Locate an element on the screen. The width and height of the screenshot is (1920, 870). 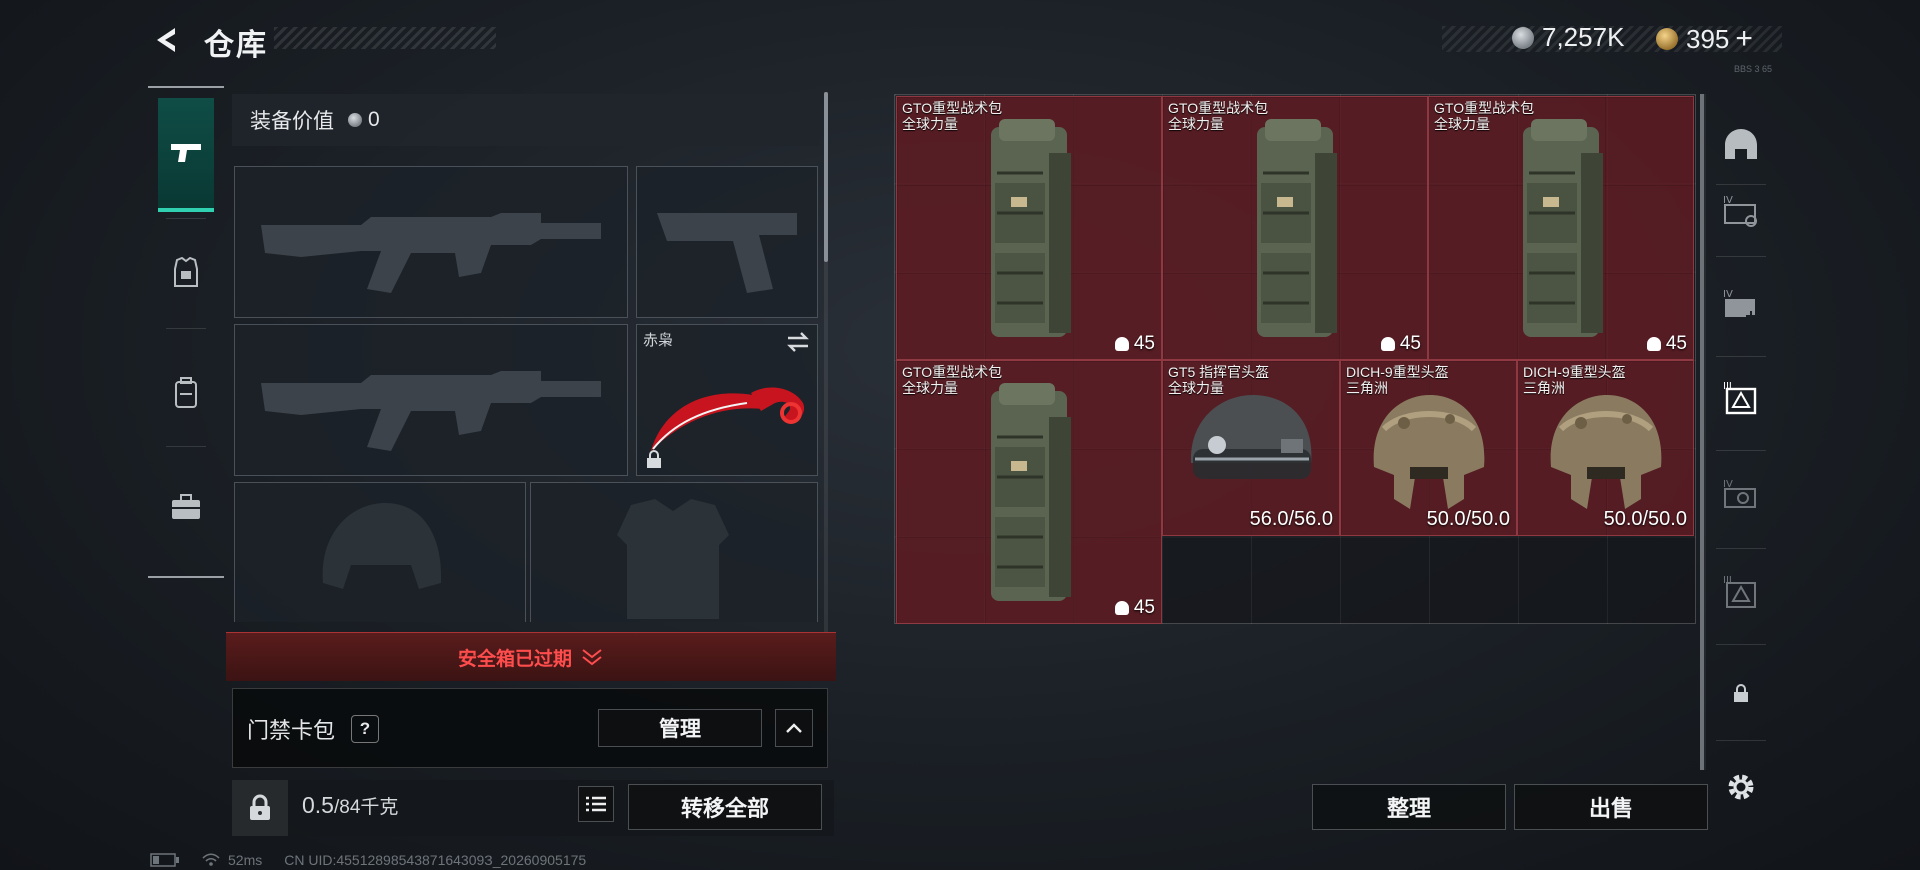
locked-slot-button is located at coordinates (1741, 693).